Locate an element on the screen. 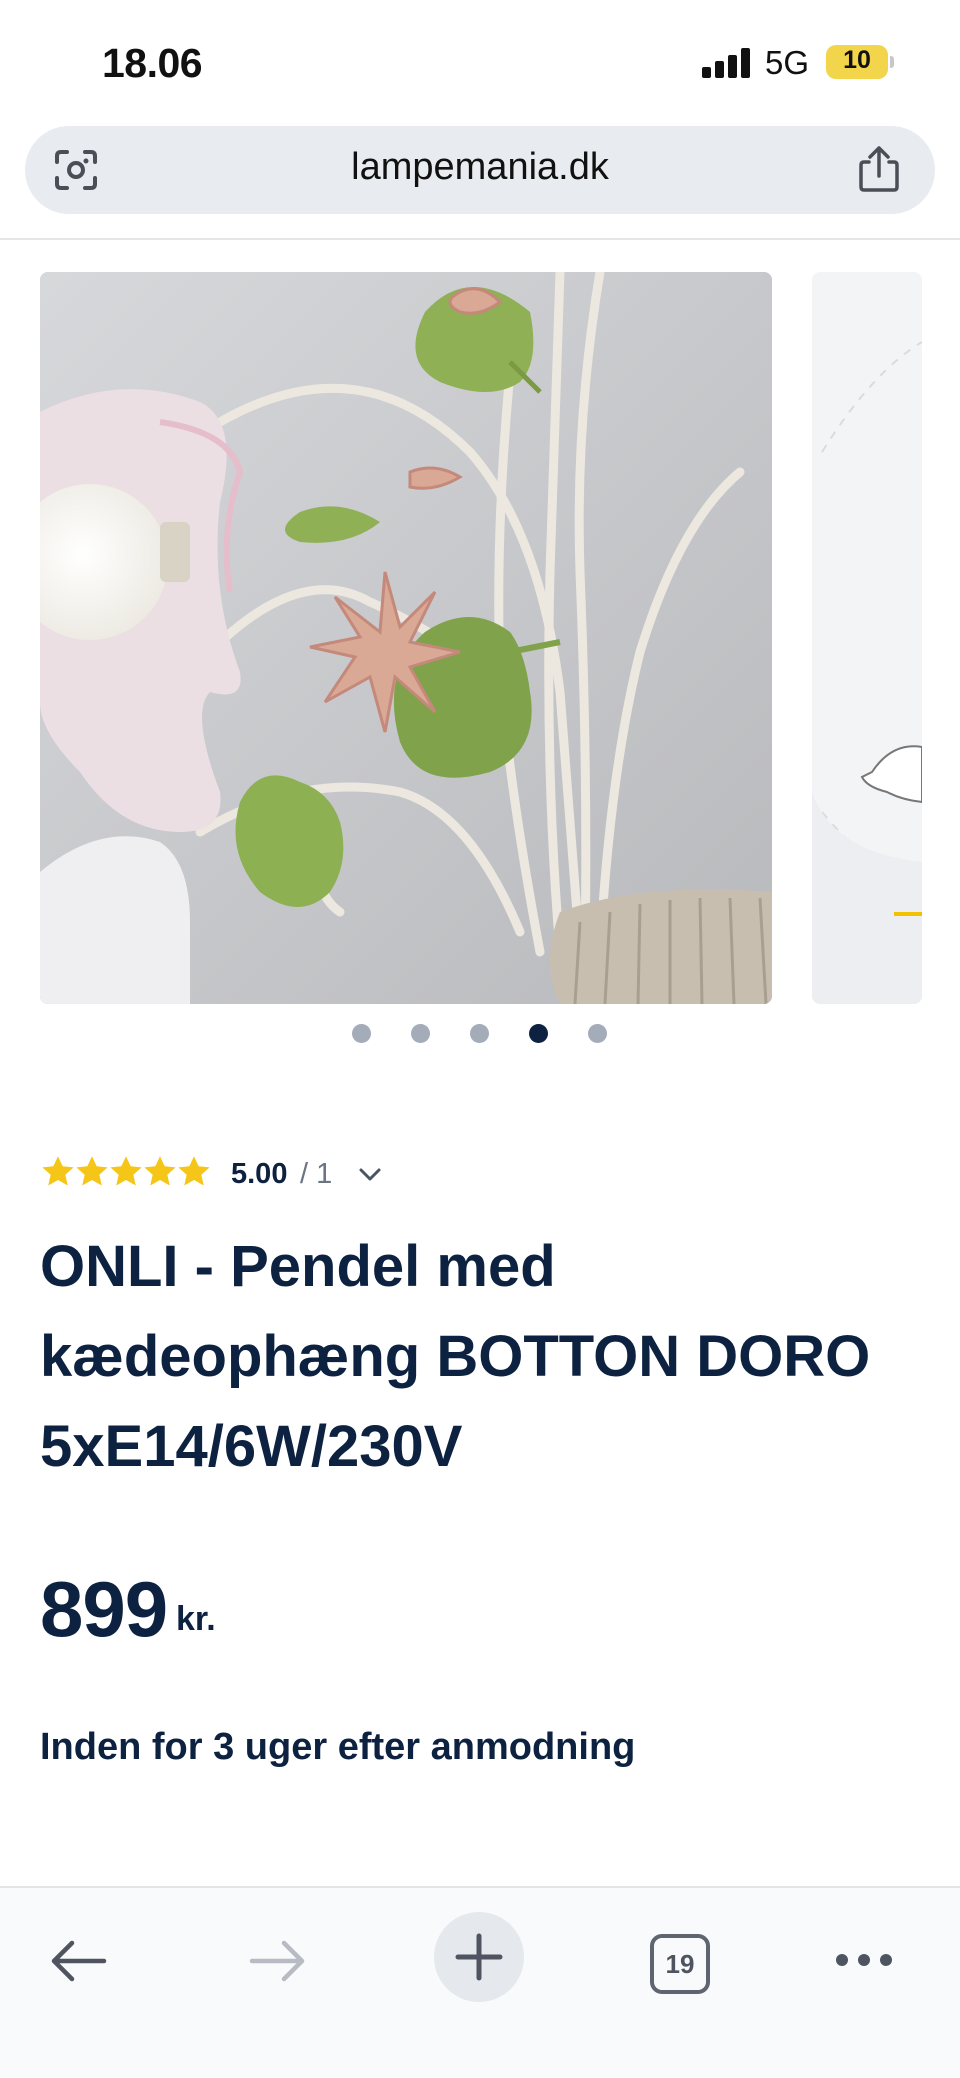 Image resolution: width=960 pixels, height=2078 pixels. pagination-dot-active is located at coordinates (538, 1033).